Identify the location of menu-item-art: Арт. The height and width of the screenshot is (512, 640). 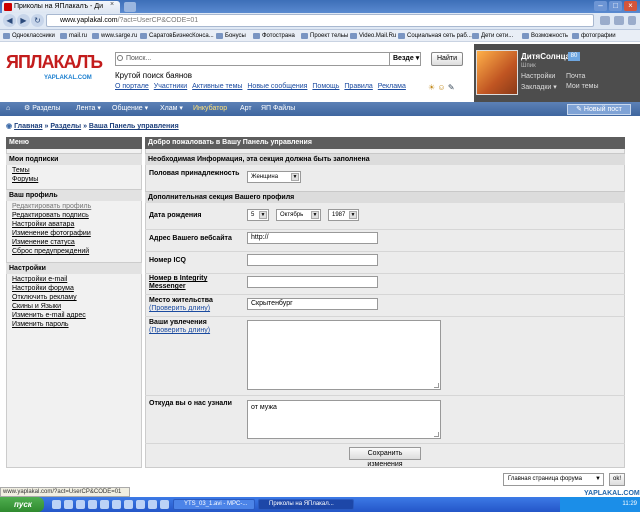
(246, 109).